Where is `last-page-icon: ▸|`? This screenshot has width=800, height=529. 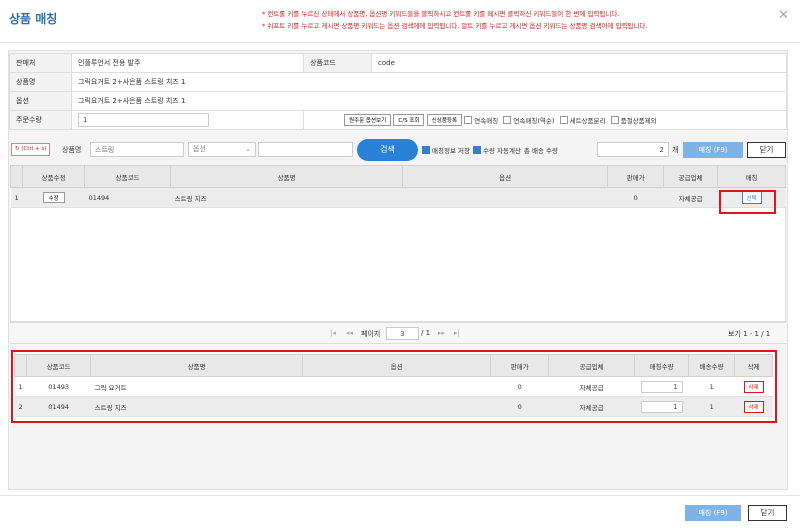 last-page-icon: ▸| is located at coordinates (457, 333).